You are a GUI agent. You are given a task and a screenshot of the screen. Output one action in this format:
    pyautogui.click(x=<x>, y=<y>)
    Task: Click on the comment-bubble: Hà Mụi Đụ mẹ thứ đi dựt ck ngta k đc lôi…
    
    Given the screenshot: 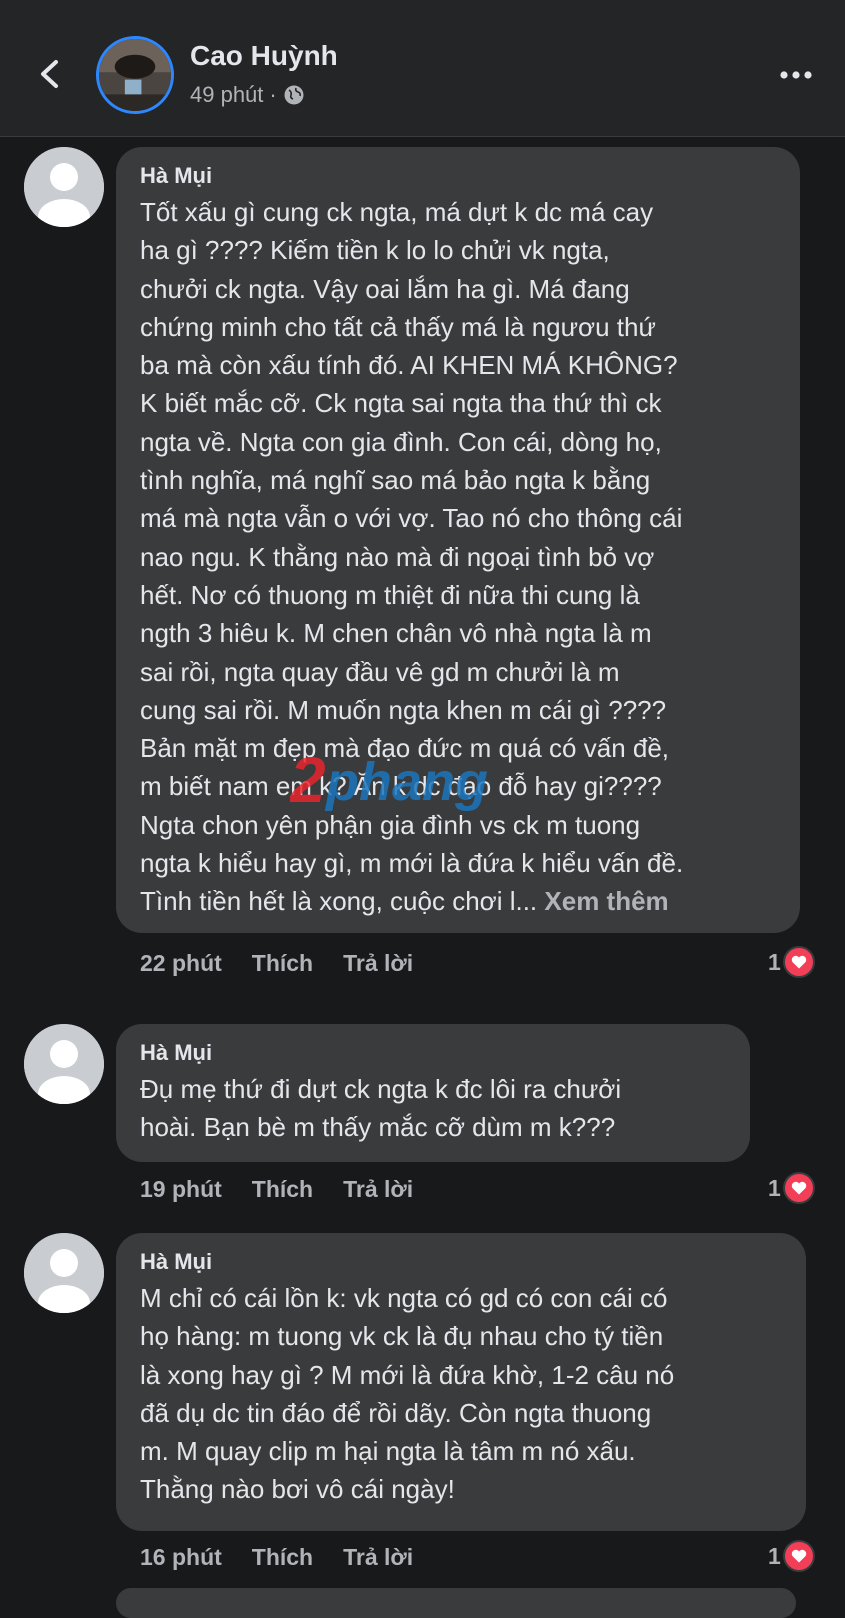 What is the action you would take?
    pyautogui.click(x=433, y=1093)
    